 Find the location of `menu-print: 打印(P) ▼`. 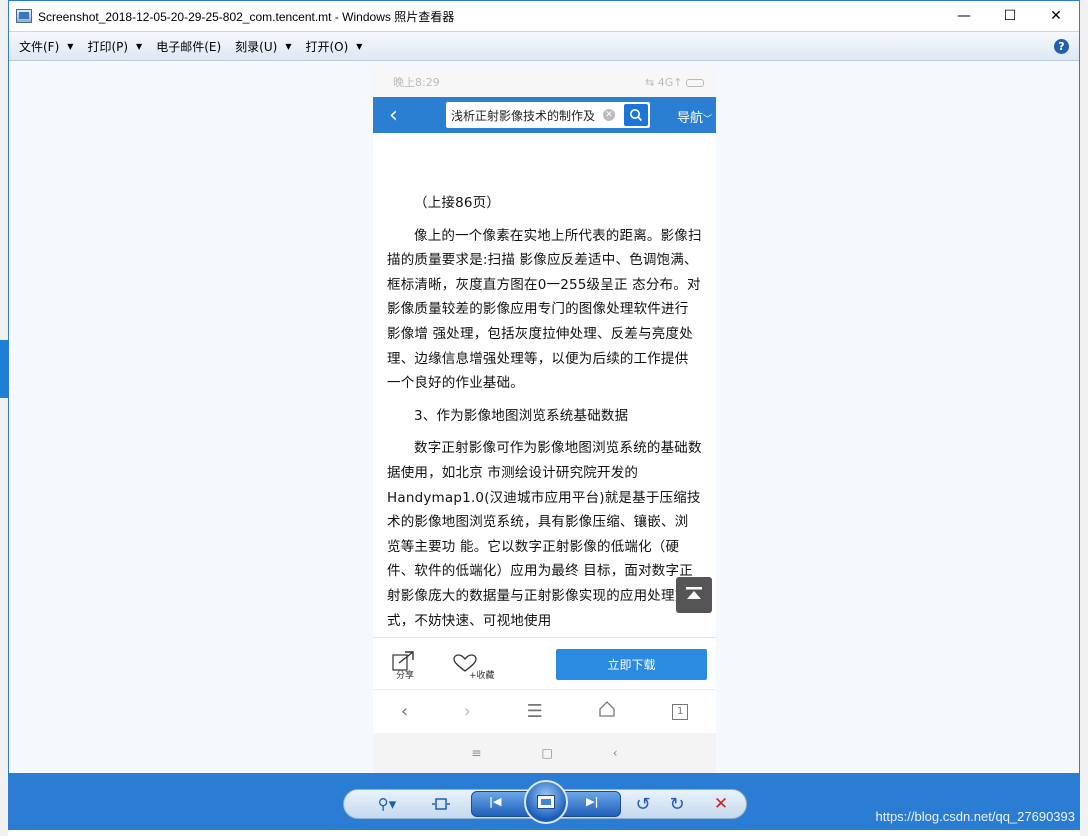

menu-print: 打印(P) ▼ is located at coordinates (114, 46).